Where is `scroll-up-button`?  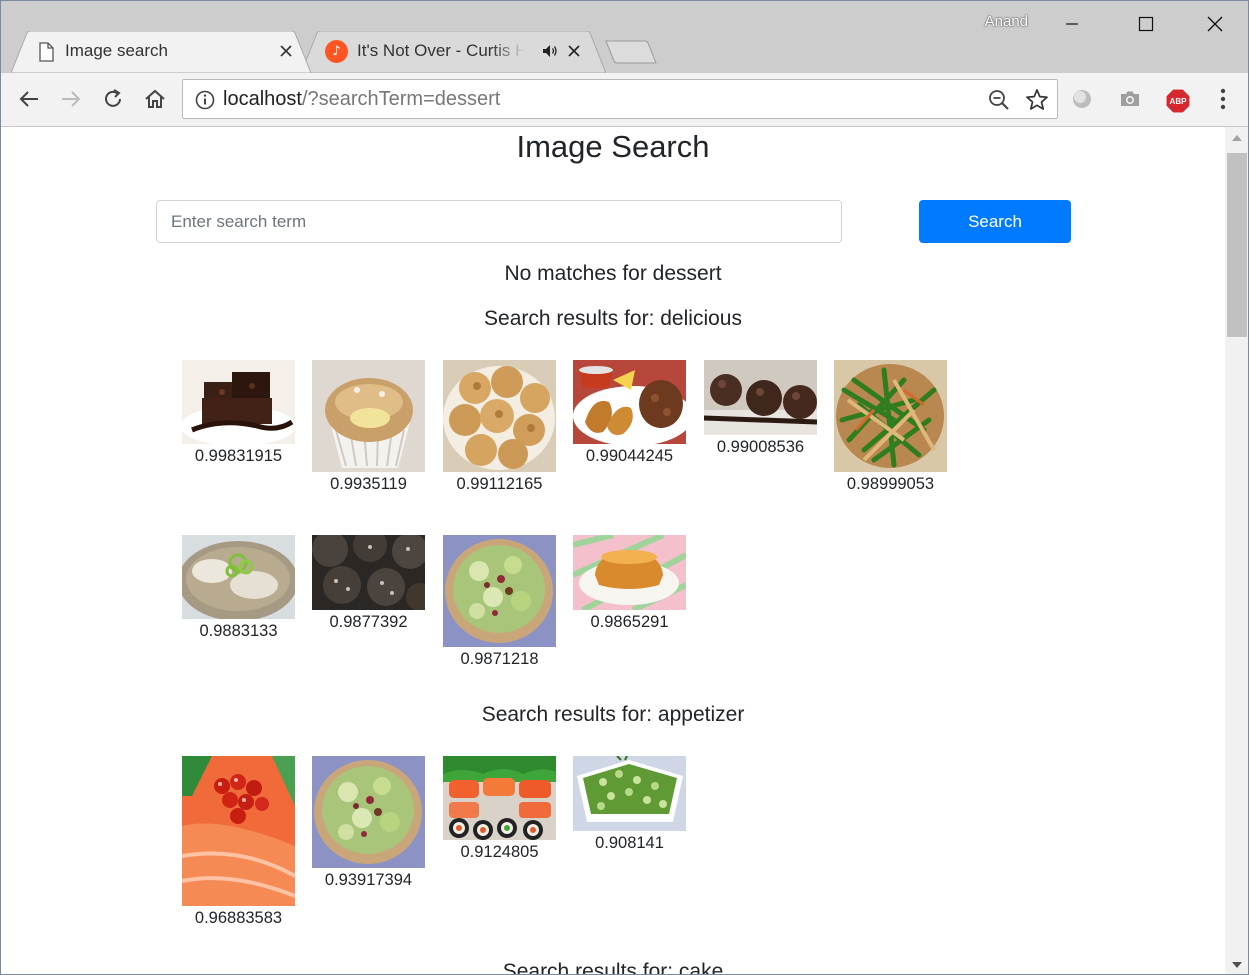 scroll-up-button is located at coordinates (1236, 138).